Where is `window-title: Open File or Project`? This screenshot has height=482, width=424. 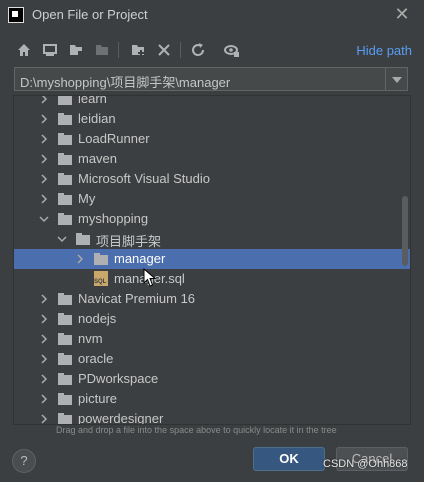 window-title: Open File or Project is located at coordinates (90, 14).